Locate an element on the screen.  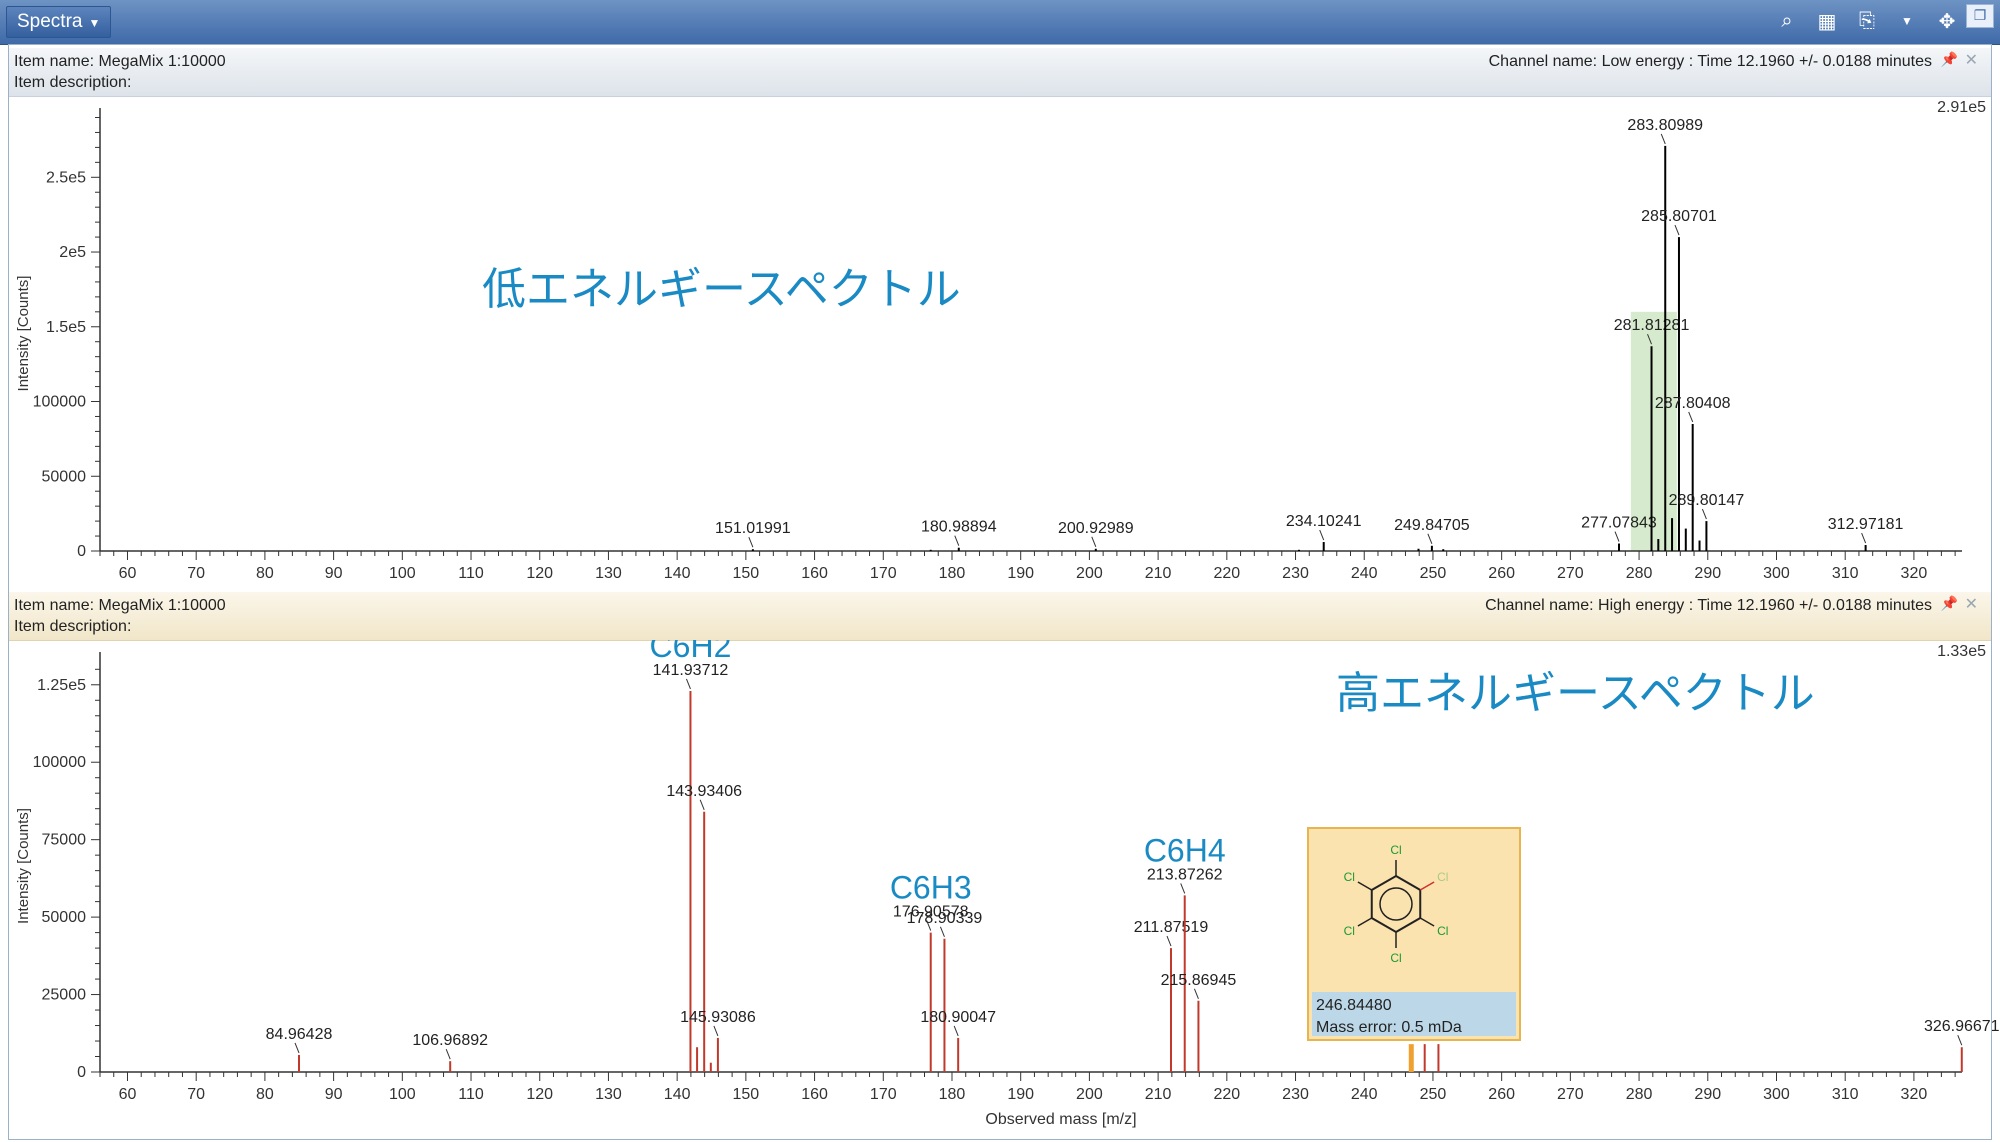
x-tick-label: 190 is located at coordinates (1020, 1094).